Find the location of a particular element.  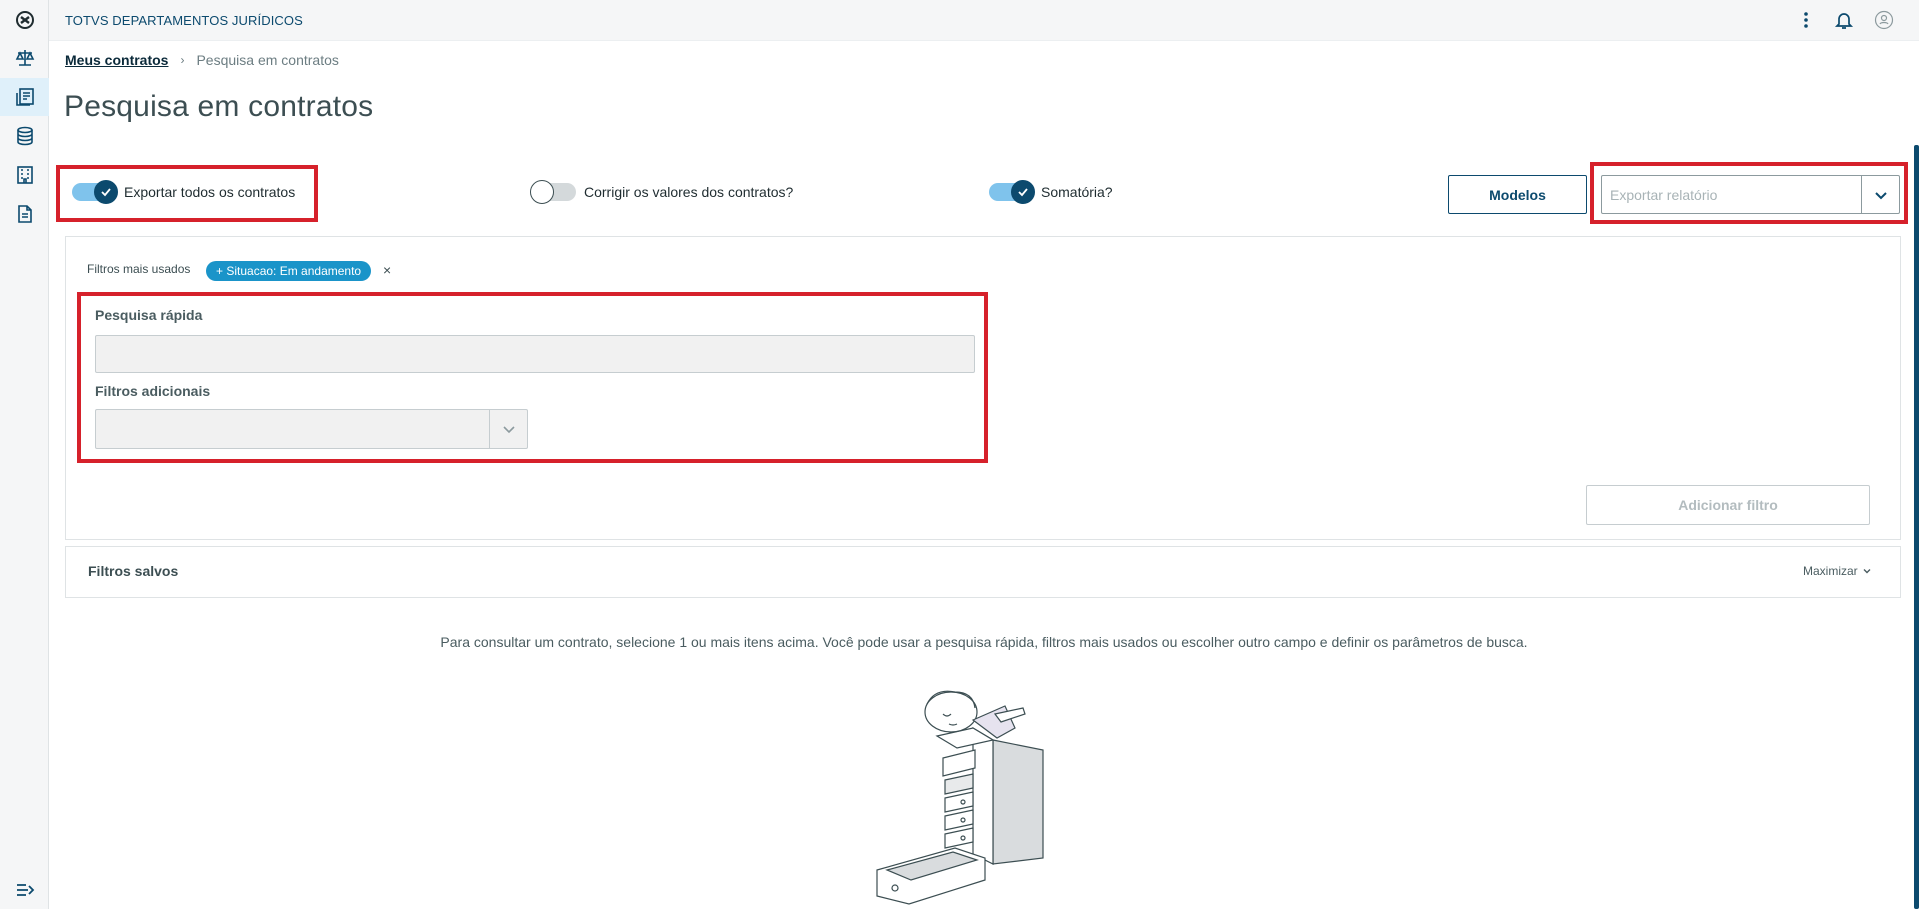

bell-icon is located at coordinates (1844, 20).